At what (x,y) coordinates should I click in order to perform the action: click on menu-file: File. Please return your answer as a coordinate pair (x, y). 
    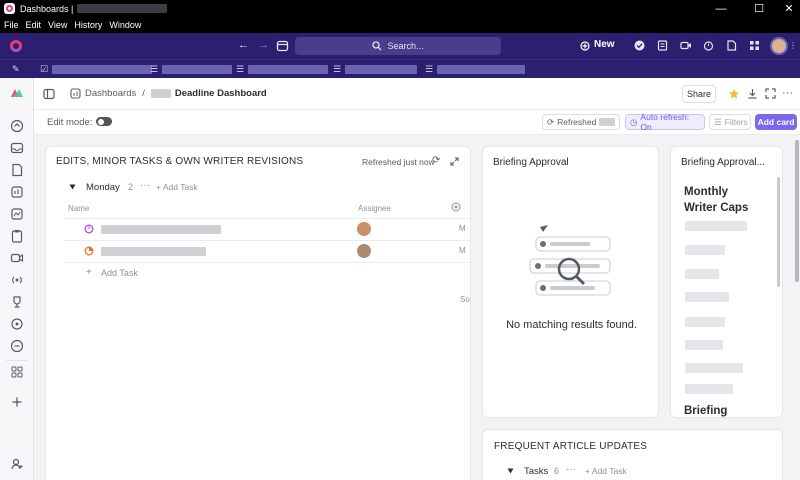
    Looking at the image, I should click on (11, 25).